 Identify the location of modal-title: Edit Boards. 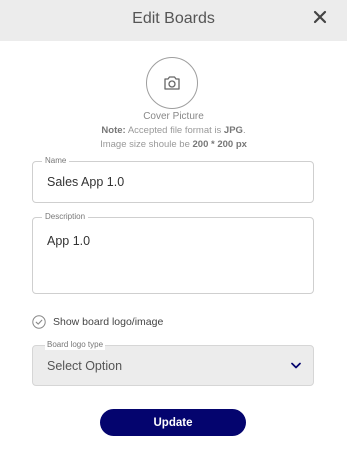
(173, 18).